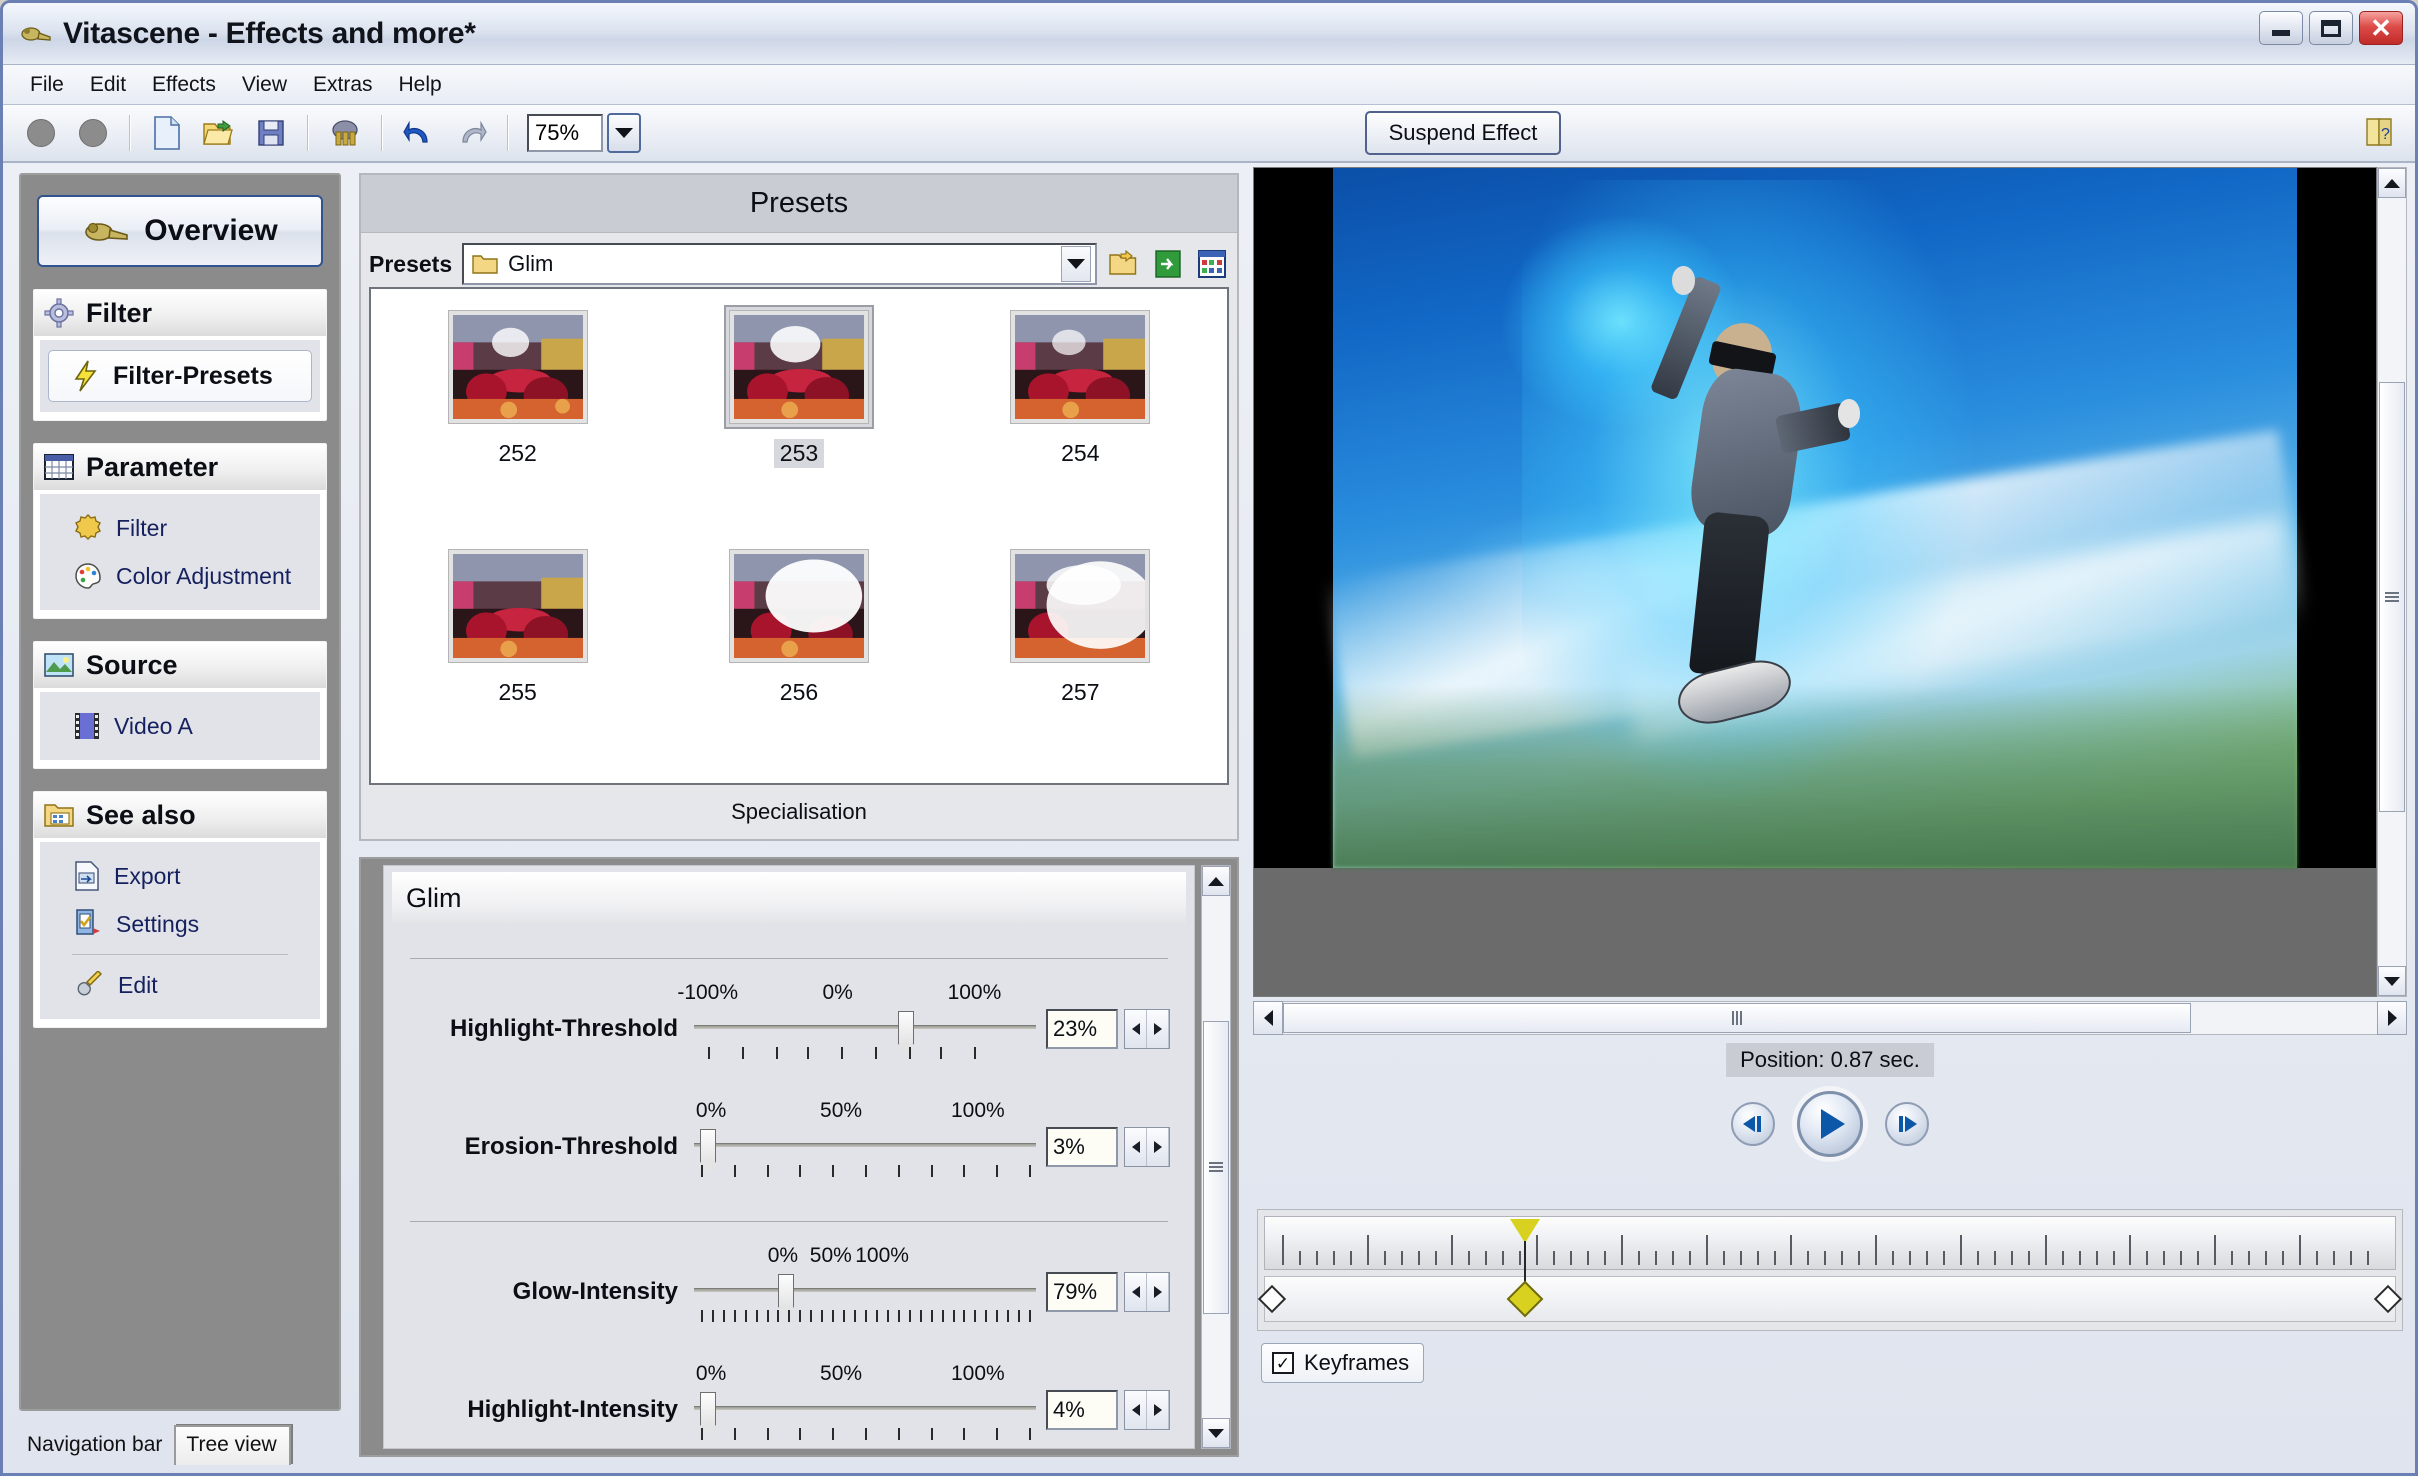 The width and height of the screenshot is (2418, 1476). Describe the element at coordinates (517, 655) in the screenshot. I see `preset-item: 255` at that location.